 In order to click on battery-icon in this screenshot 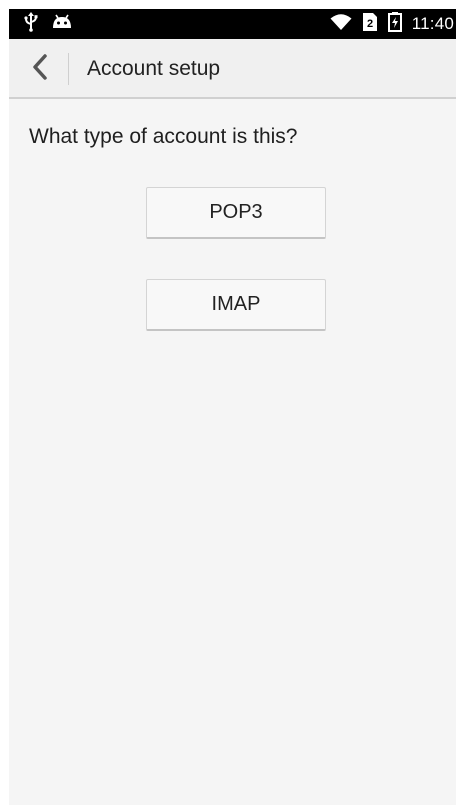, I will do `click(394, 24)`.